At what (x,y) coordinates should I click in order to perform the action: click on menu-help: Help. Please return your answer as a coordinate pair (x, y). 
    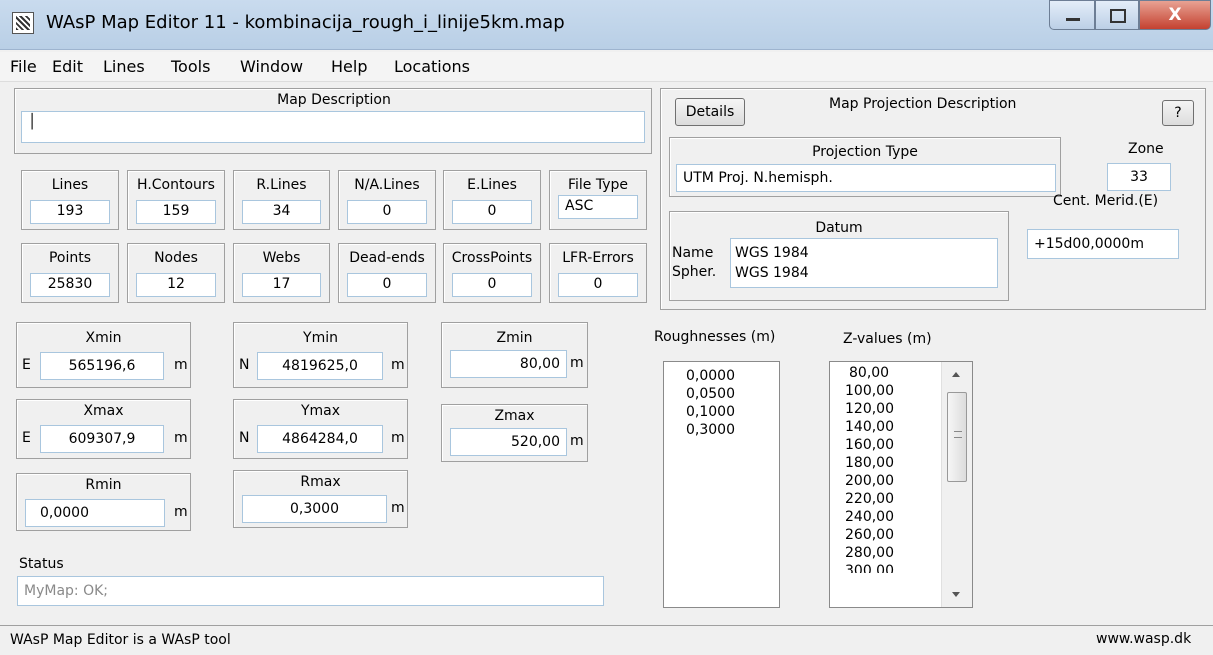
    Looking at the image, I should click on (349, 66).